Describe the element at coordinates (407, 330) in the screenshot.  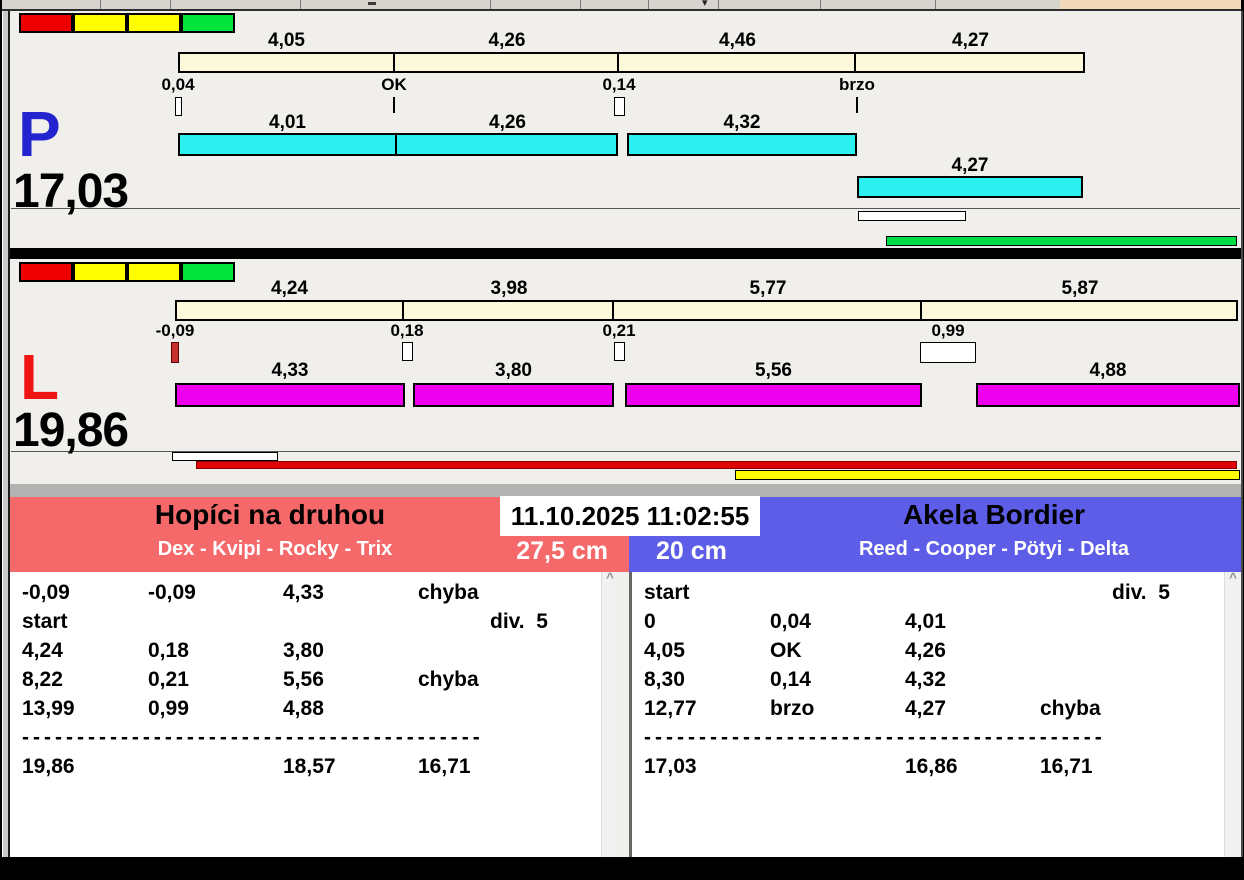
I see `tick-label: 0,18` at that location.